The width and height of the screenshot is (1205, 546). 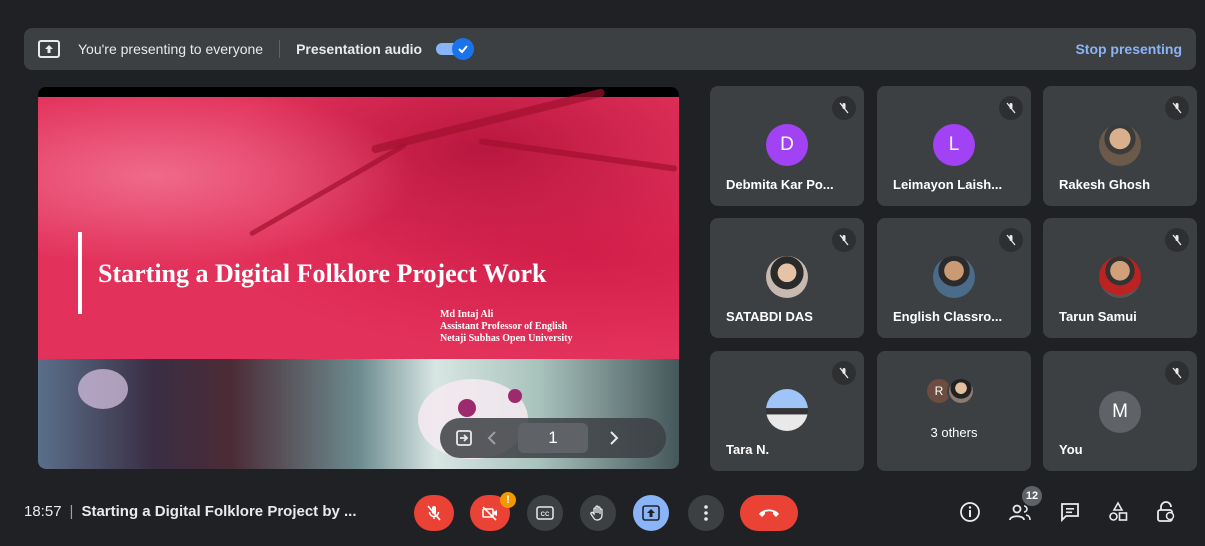 I want to click on svg-text: CC, so click(x=545, y=515).